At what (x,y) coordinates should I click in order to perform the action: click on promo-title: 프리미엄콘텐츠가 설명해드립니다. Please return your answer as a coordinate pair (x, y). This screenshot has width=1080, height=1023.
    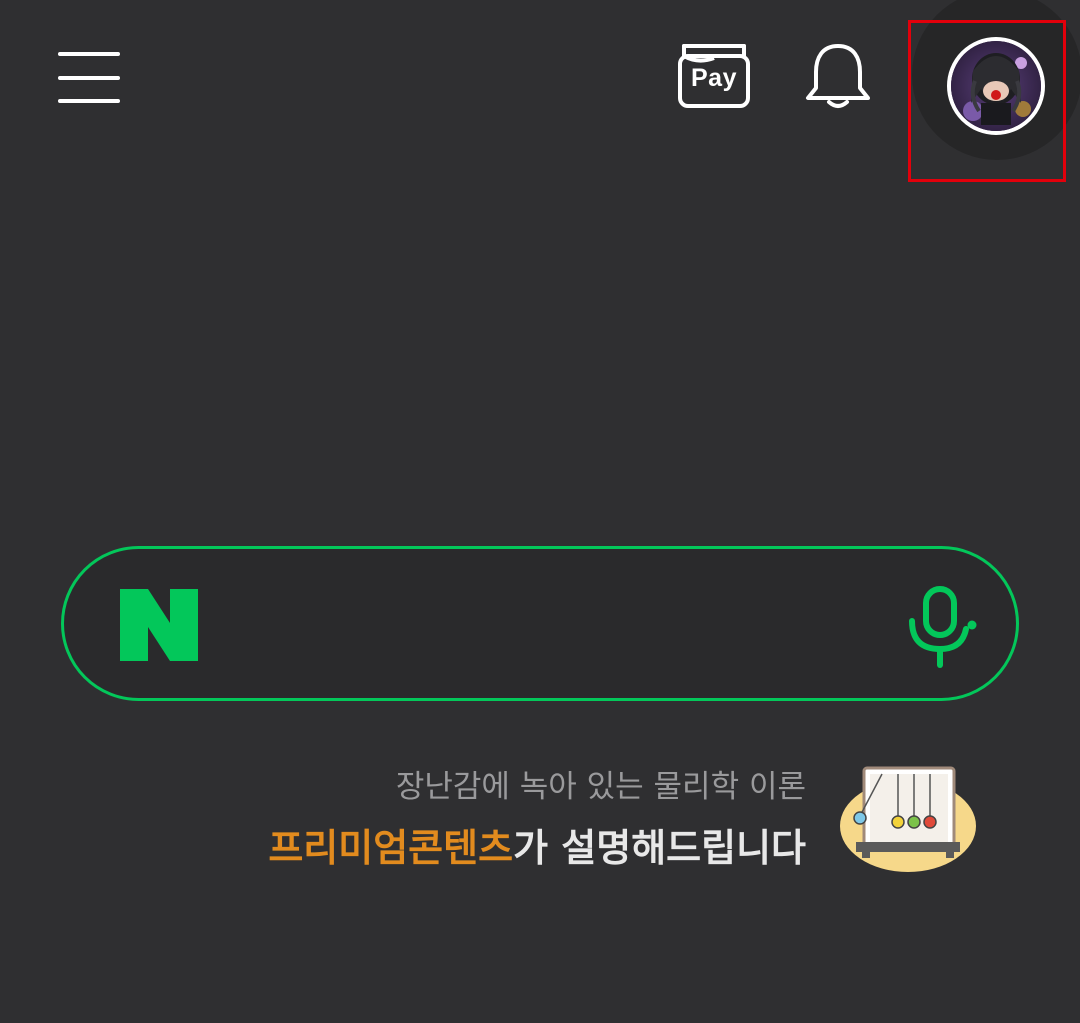
    Looking at the image, I should click on (537, 844).